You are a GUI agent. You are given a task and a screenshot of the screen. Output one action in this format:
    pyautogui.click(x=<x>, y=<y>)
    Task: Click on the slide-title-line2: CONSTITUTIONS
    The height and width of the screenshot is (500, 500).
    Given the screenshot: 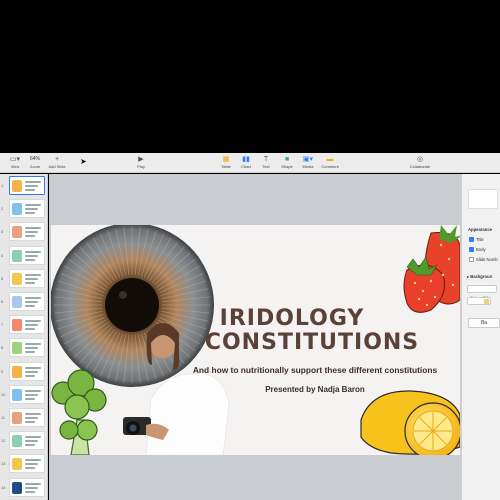 What is the action you would take?
    pyautogui.click(x=312, y=342)
    